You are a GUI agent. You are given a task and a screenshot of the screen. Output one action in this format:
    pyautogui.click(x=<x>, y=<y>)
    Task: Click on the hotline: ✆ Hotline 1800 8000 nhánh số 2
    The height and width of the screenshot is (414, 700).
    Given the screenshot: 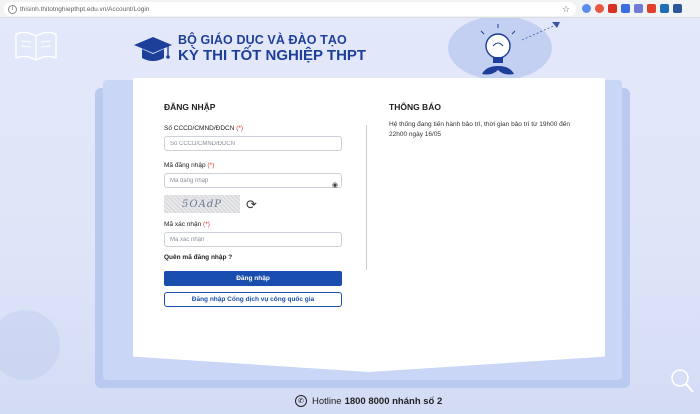 What is the action you would take?
    pyautogui.click(x=368, y=401)
    